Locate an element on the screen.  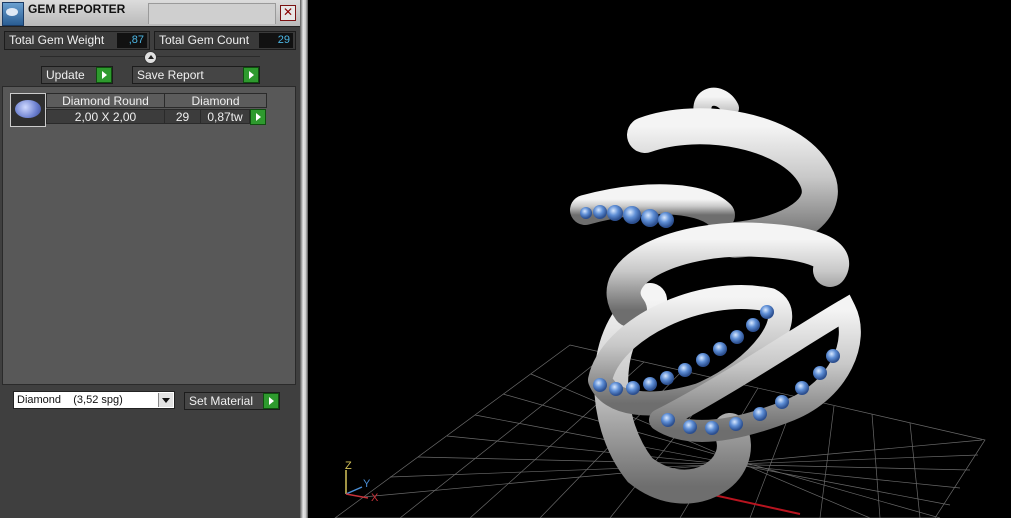
panel-title: GEM REPORTER is located at coordinates (77, 9).